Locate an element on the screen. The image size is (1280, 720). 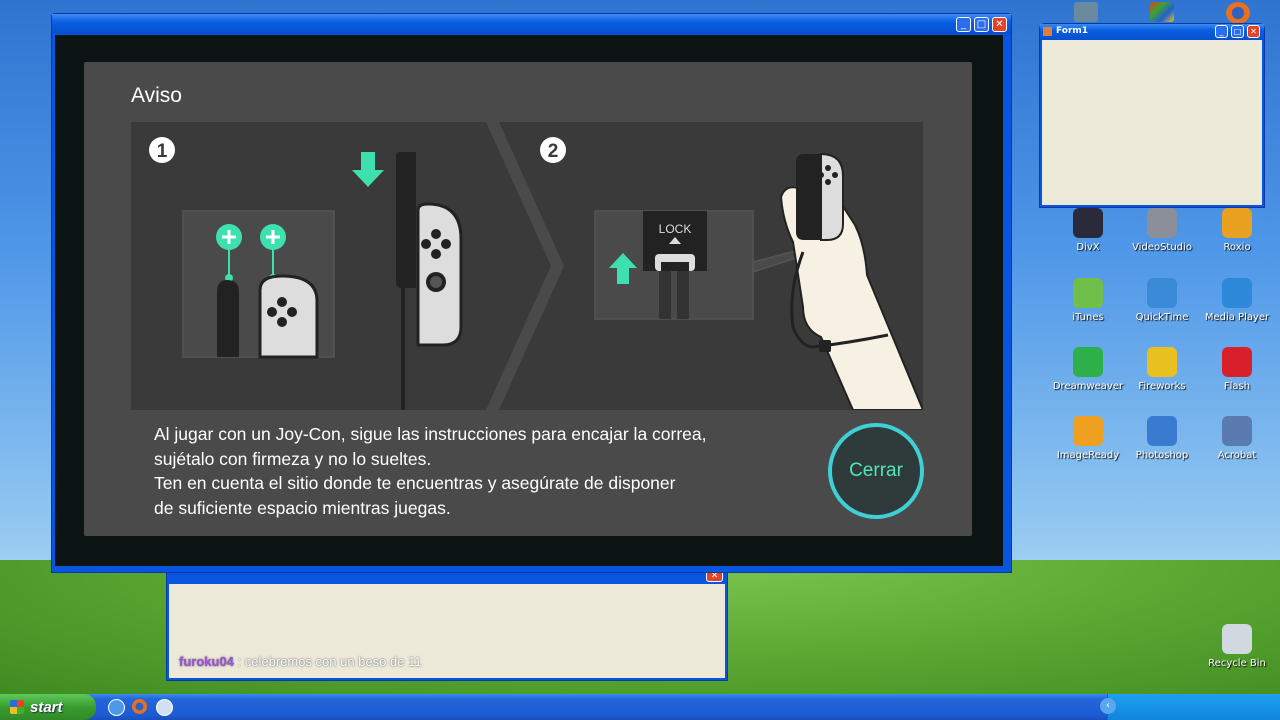
media-player-icon is located at coordinates (1237, 293).